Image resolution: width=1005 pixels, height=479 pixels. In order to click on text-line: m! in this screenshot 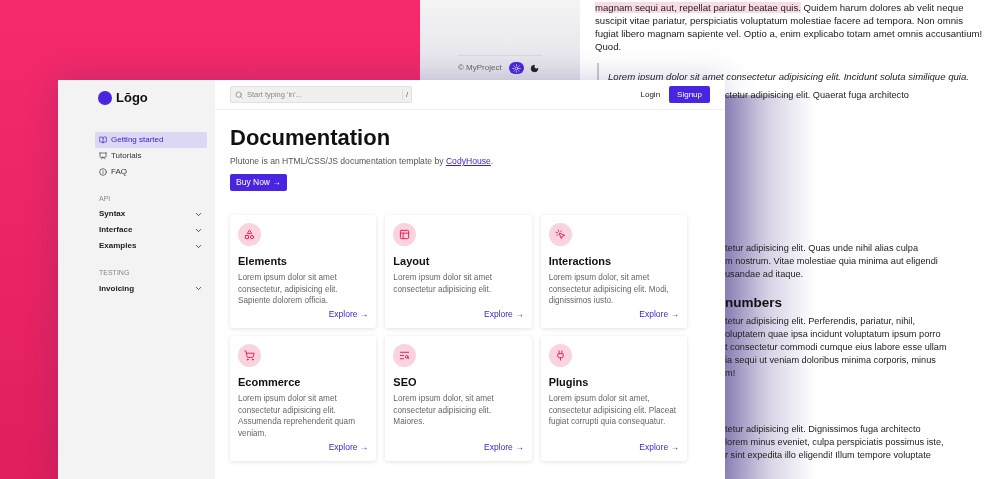, I will do `click(731, 373)`.